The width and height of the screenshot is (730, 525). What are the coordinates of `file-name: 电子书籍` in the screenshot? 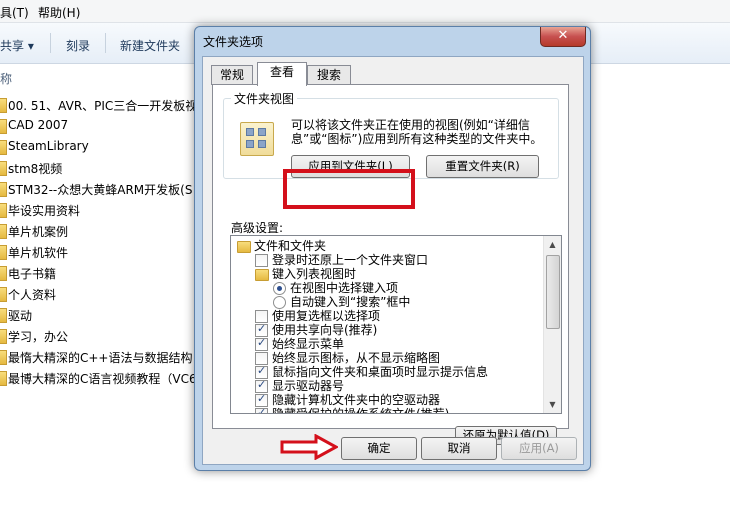 It's located at (32, 274).